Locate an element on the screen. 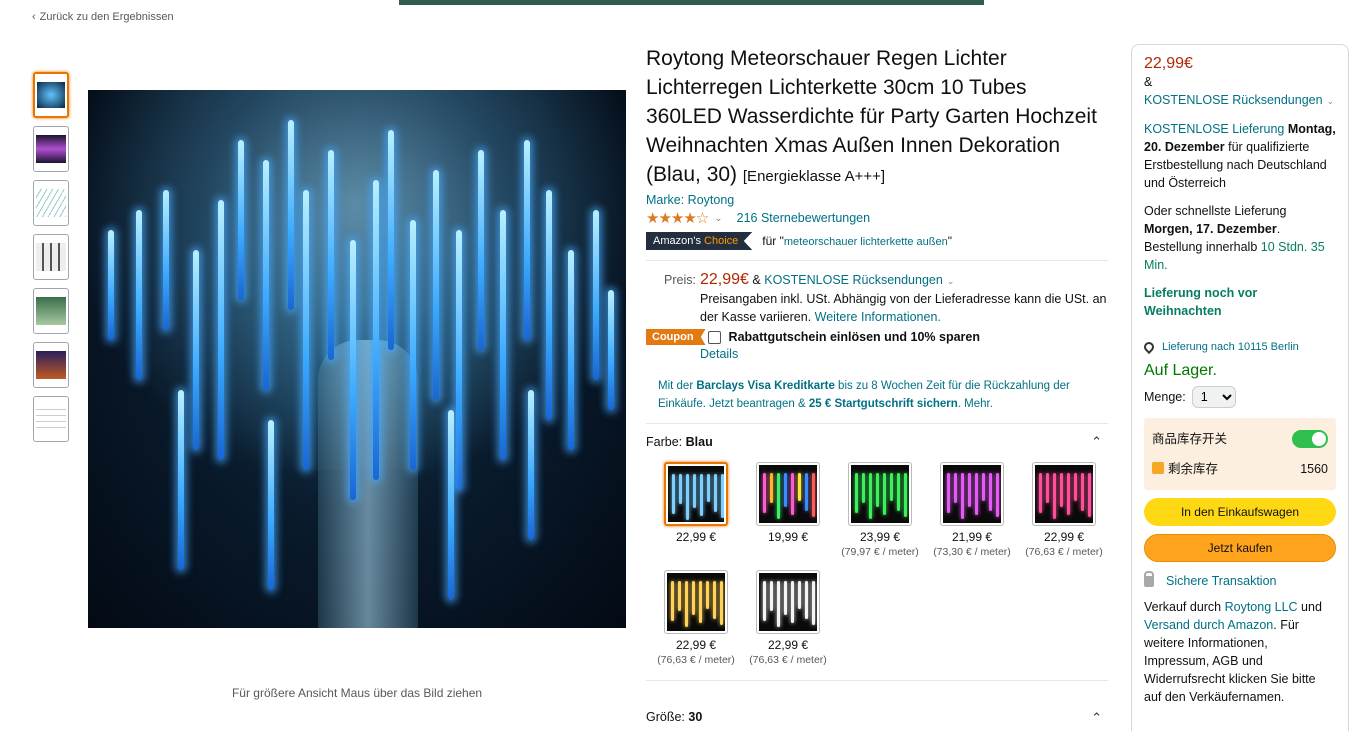 The image size is (1352, 731). color-option-purple: 21,99 € (73,30 € / meter) is located at coordinates (972, 510).